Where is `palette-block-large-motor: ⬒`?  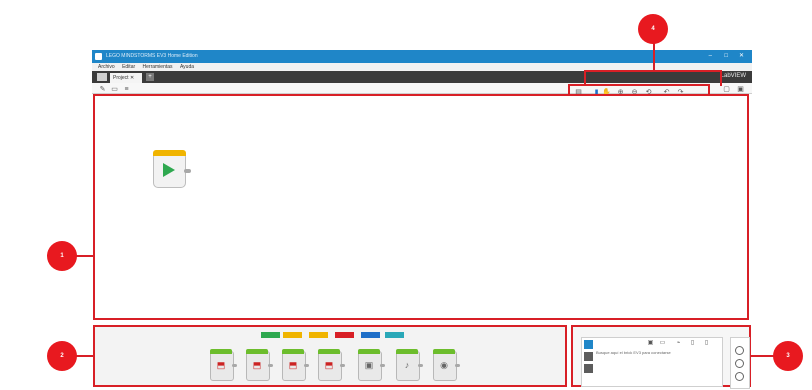
palette-block-large-motor: ⬒ is located at coordinates (259, 365).